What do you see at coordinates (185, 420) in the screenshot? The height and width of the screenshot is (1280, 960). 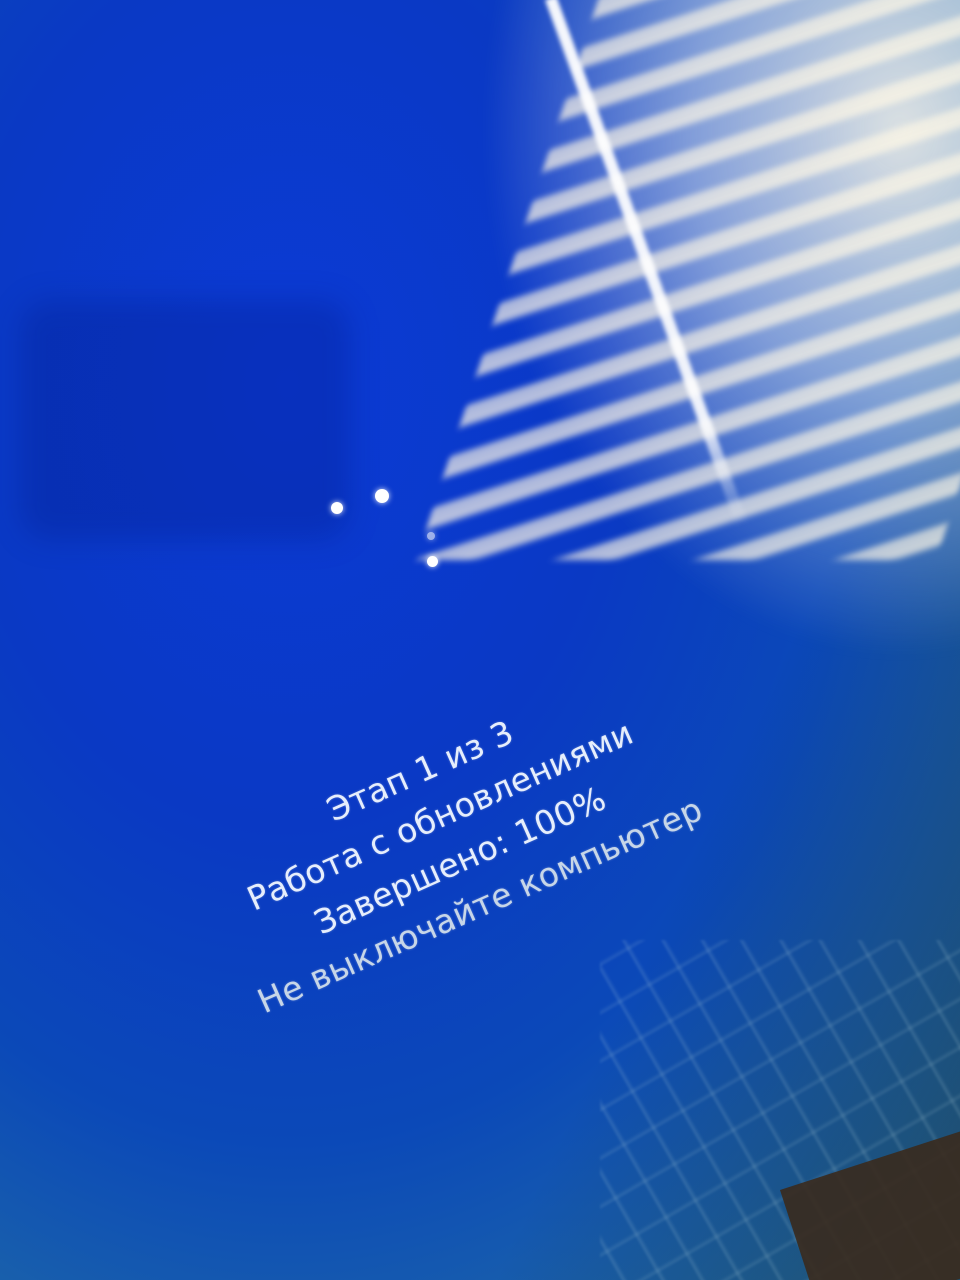 I see `screen-reflection` at bounding box center [185, 420].